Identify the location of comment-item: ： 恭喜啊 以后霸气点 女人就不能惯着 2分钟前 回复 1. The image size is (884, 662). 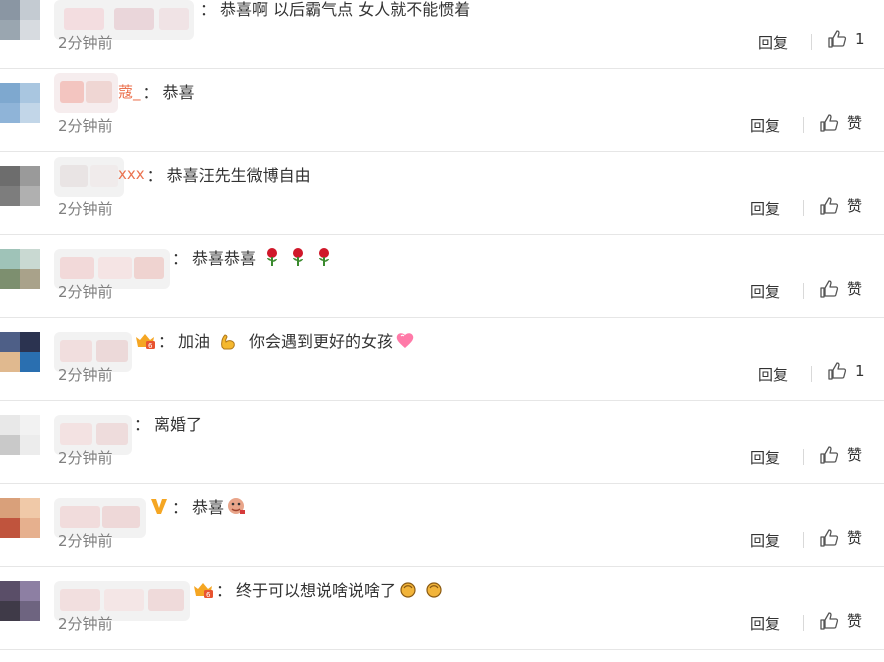
(442, 34).